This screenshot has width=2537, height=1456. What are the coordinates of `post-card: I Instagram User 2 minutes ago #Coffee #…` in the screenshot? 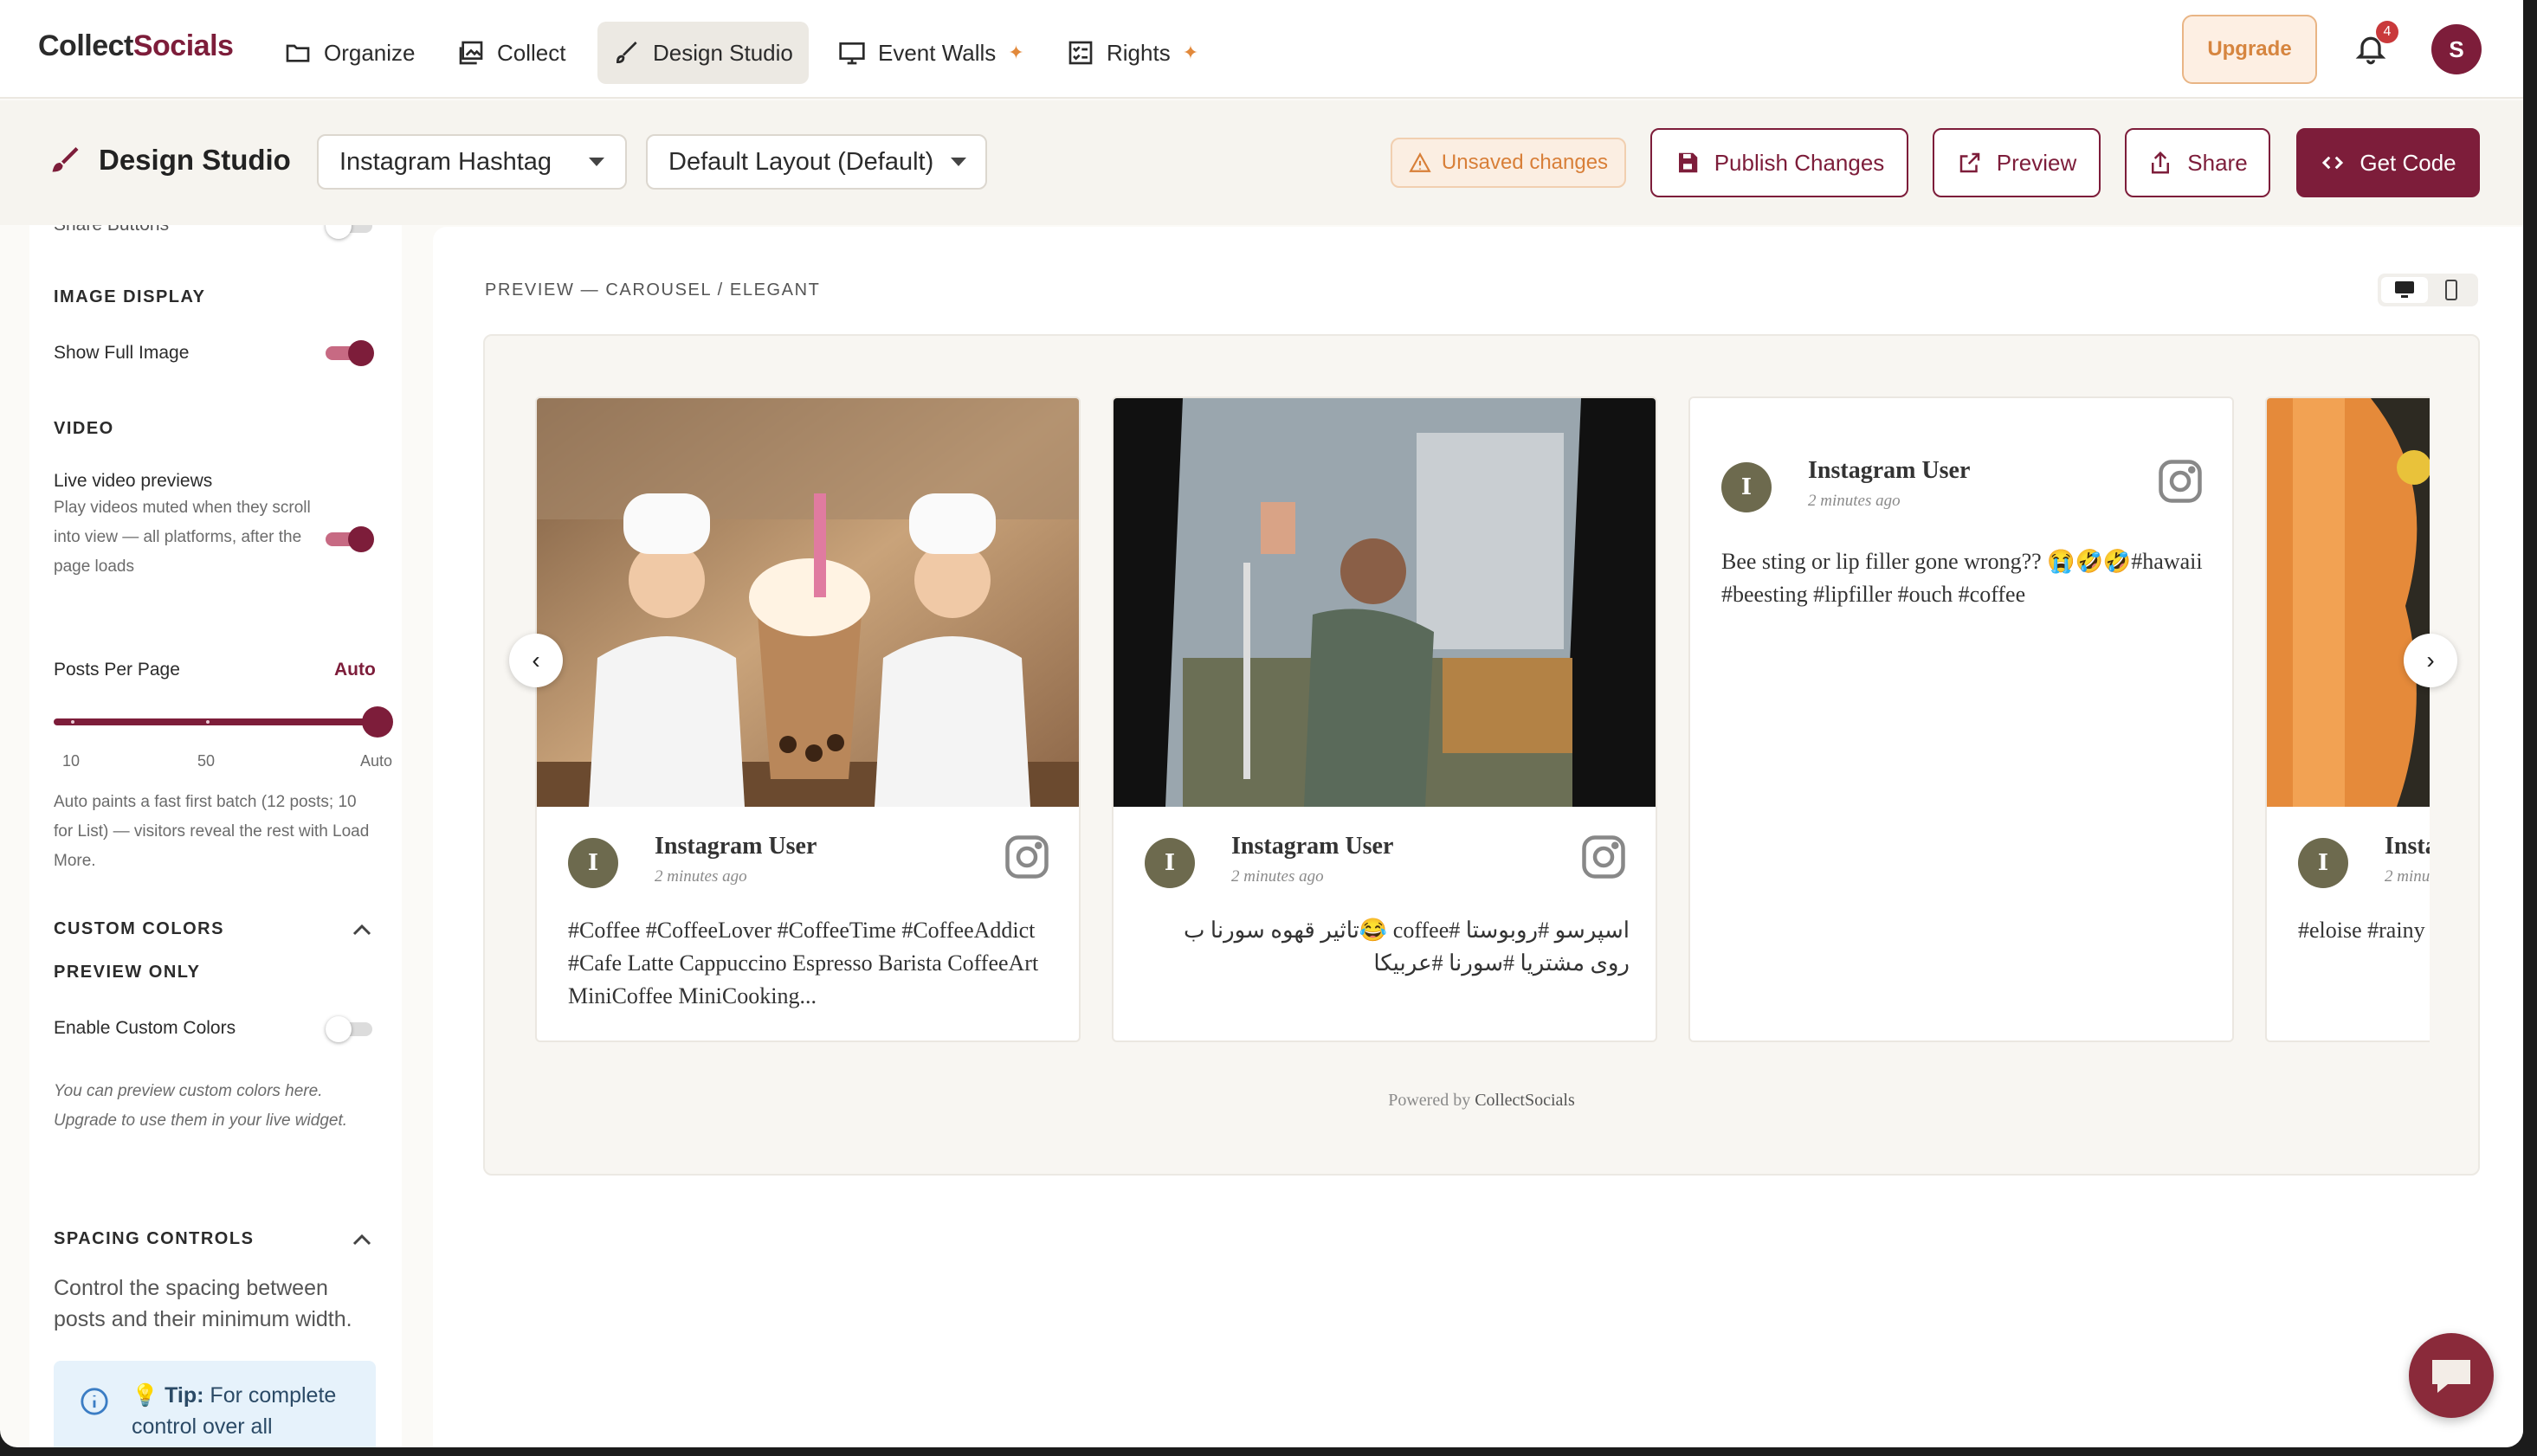 It's located at (808, 719).